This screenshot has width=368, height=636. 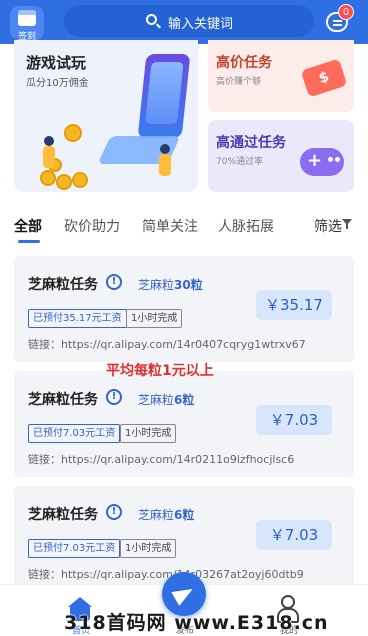 I want to click on calendar-icon, so click(x=27, y=18).